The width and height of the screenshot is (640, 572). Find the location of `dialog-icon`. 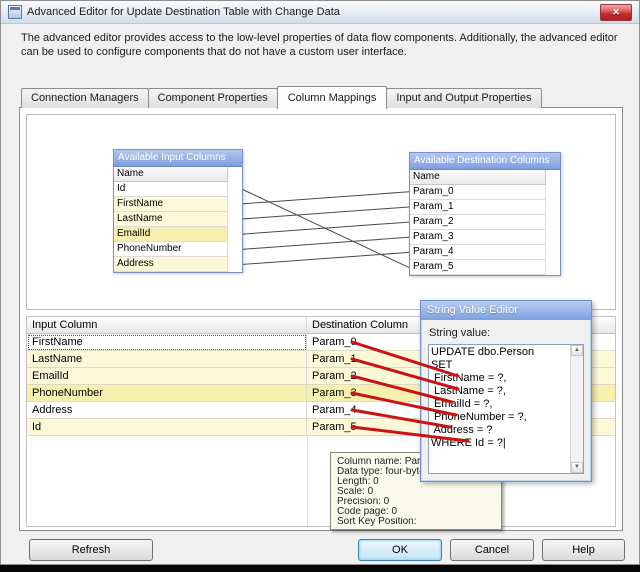

dialog-icon is located at coordinates (15, 12).